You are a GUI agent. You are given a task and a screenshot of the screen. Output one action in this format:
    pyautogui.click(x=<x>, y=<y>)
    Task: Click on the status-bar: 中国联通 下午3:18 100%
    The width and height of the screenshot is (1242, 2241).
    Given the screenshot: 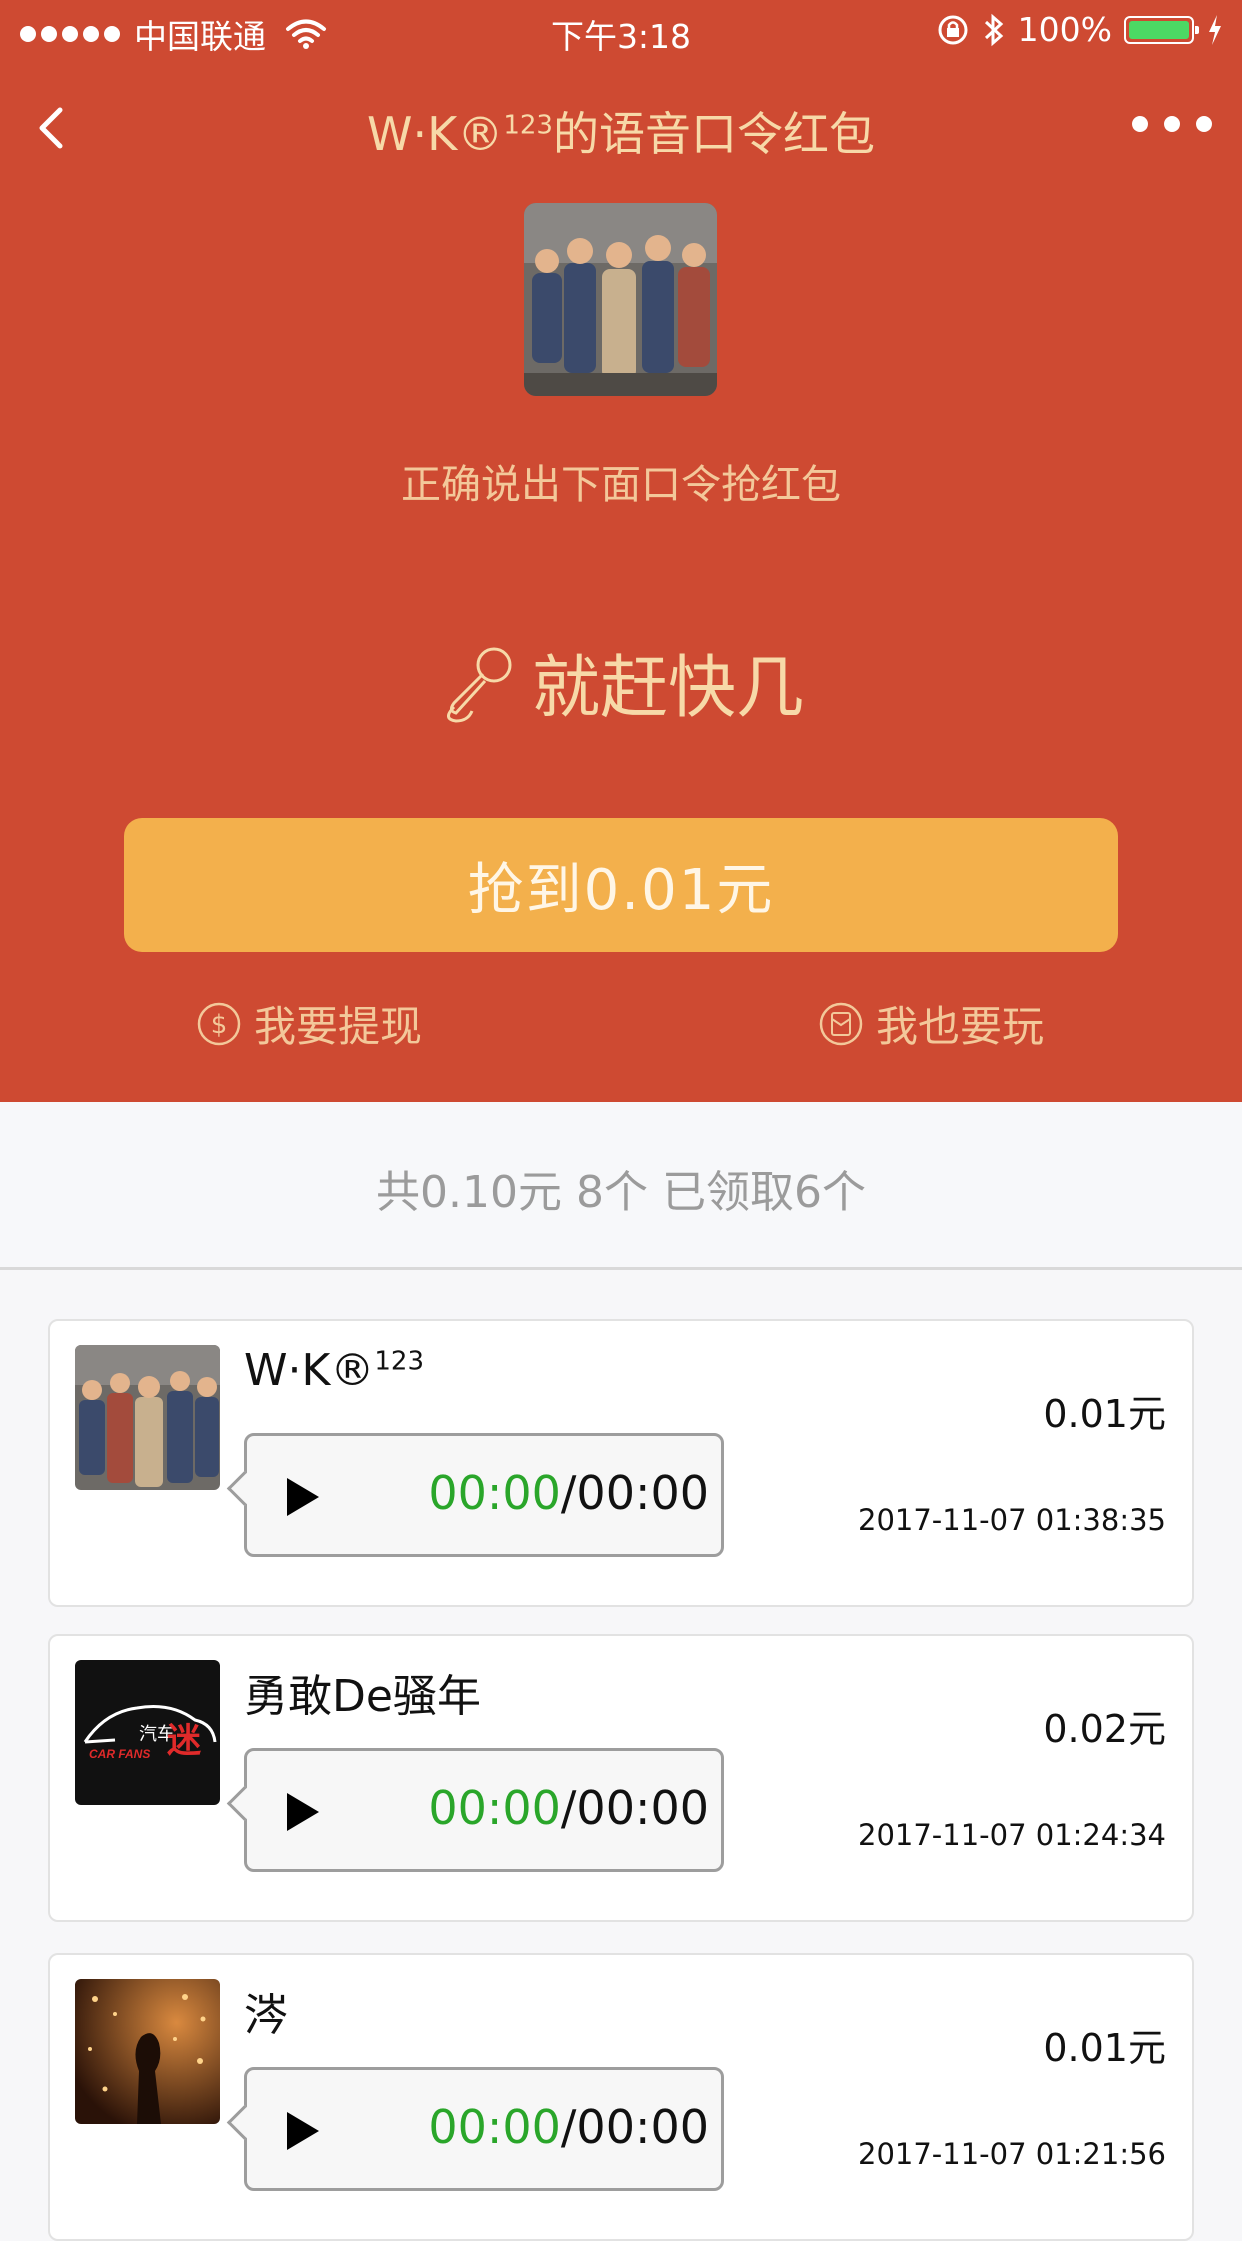 What is the action you would take?
    pyautogui.click(x=621, y=31)
    